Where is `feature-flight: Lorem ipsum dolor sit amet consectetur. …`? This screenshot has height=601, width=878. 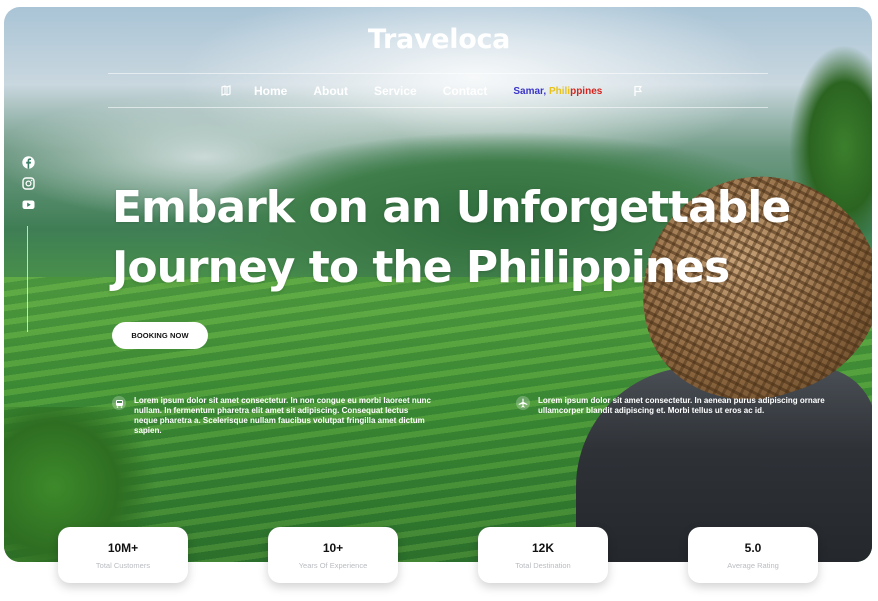
feature-flight: Lorem ipsum dolor sit amet consectetur. … is located at coordinates (677, 406).